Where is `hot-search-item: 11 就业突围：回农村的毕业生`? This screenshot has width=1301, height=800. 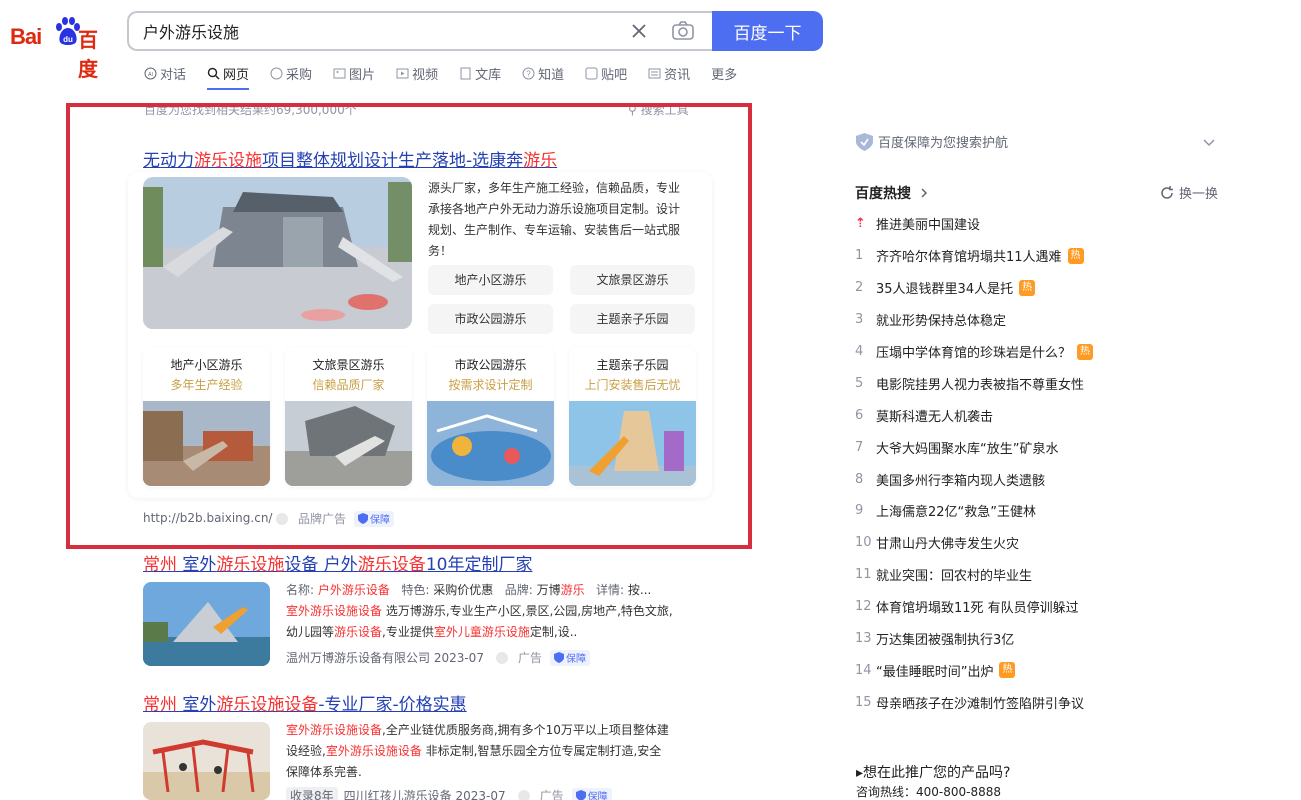
hot-search-item: 11 就业突围：回农村的毕业生 is located at coordinates (1045, 575).